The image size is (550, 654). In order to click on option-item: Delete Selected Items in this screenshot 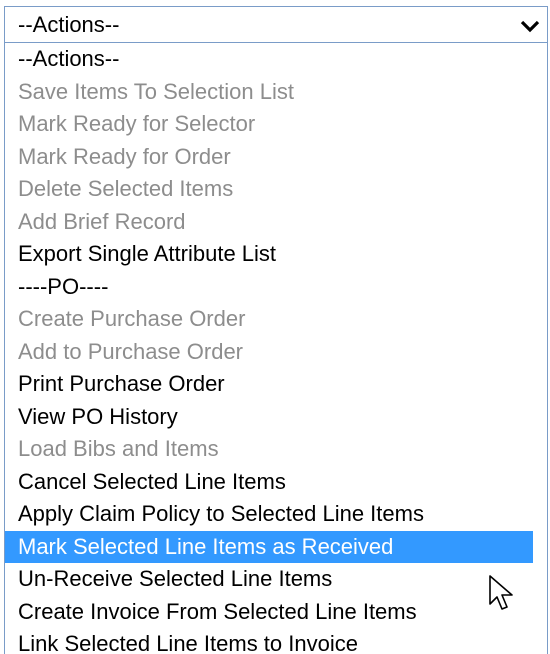, I will do `click(126, 188)`.